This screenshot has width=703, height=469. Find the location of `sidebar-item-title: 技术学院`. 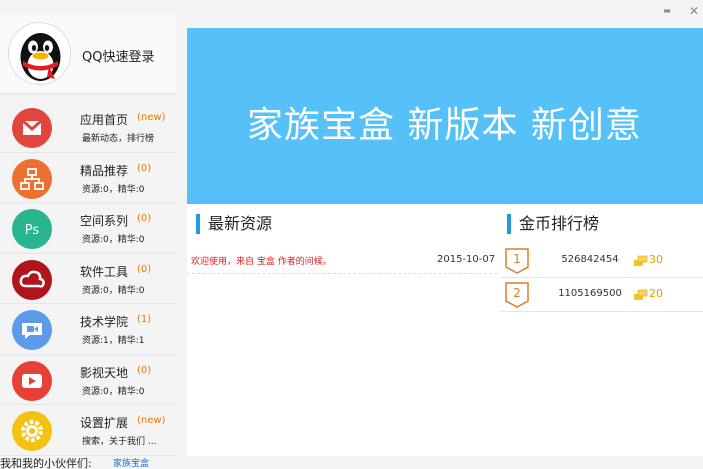

sidebar-item-title: 技术学院 is located at coordinates (104, 322).